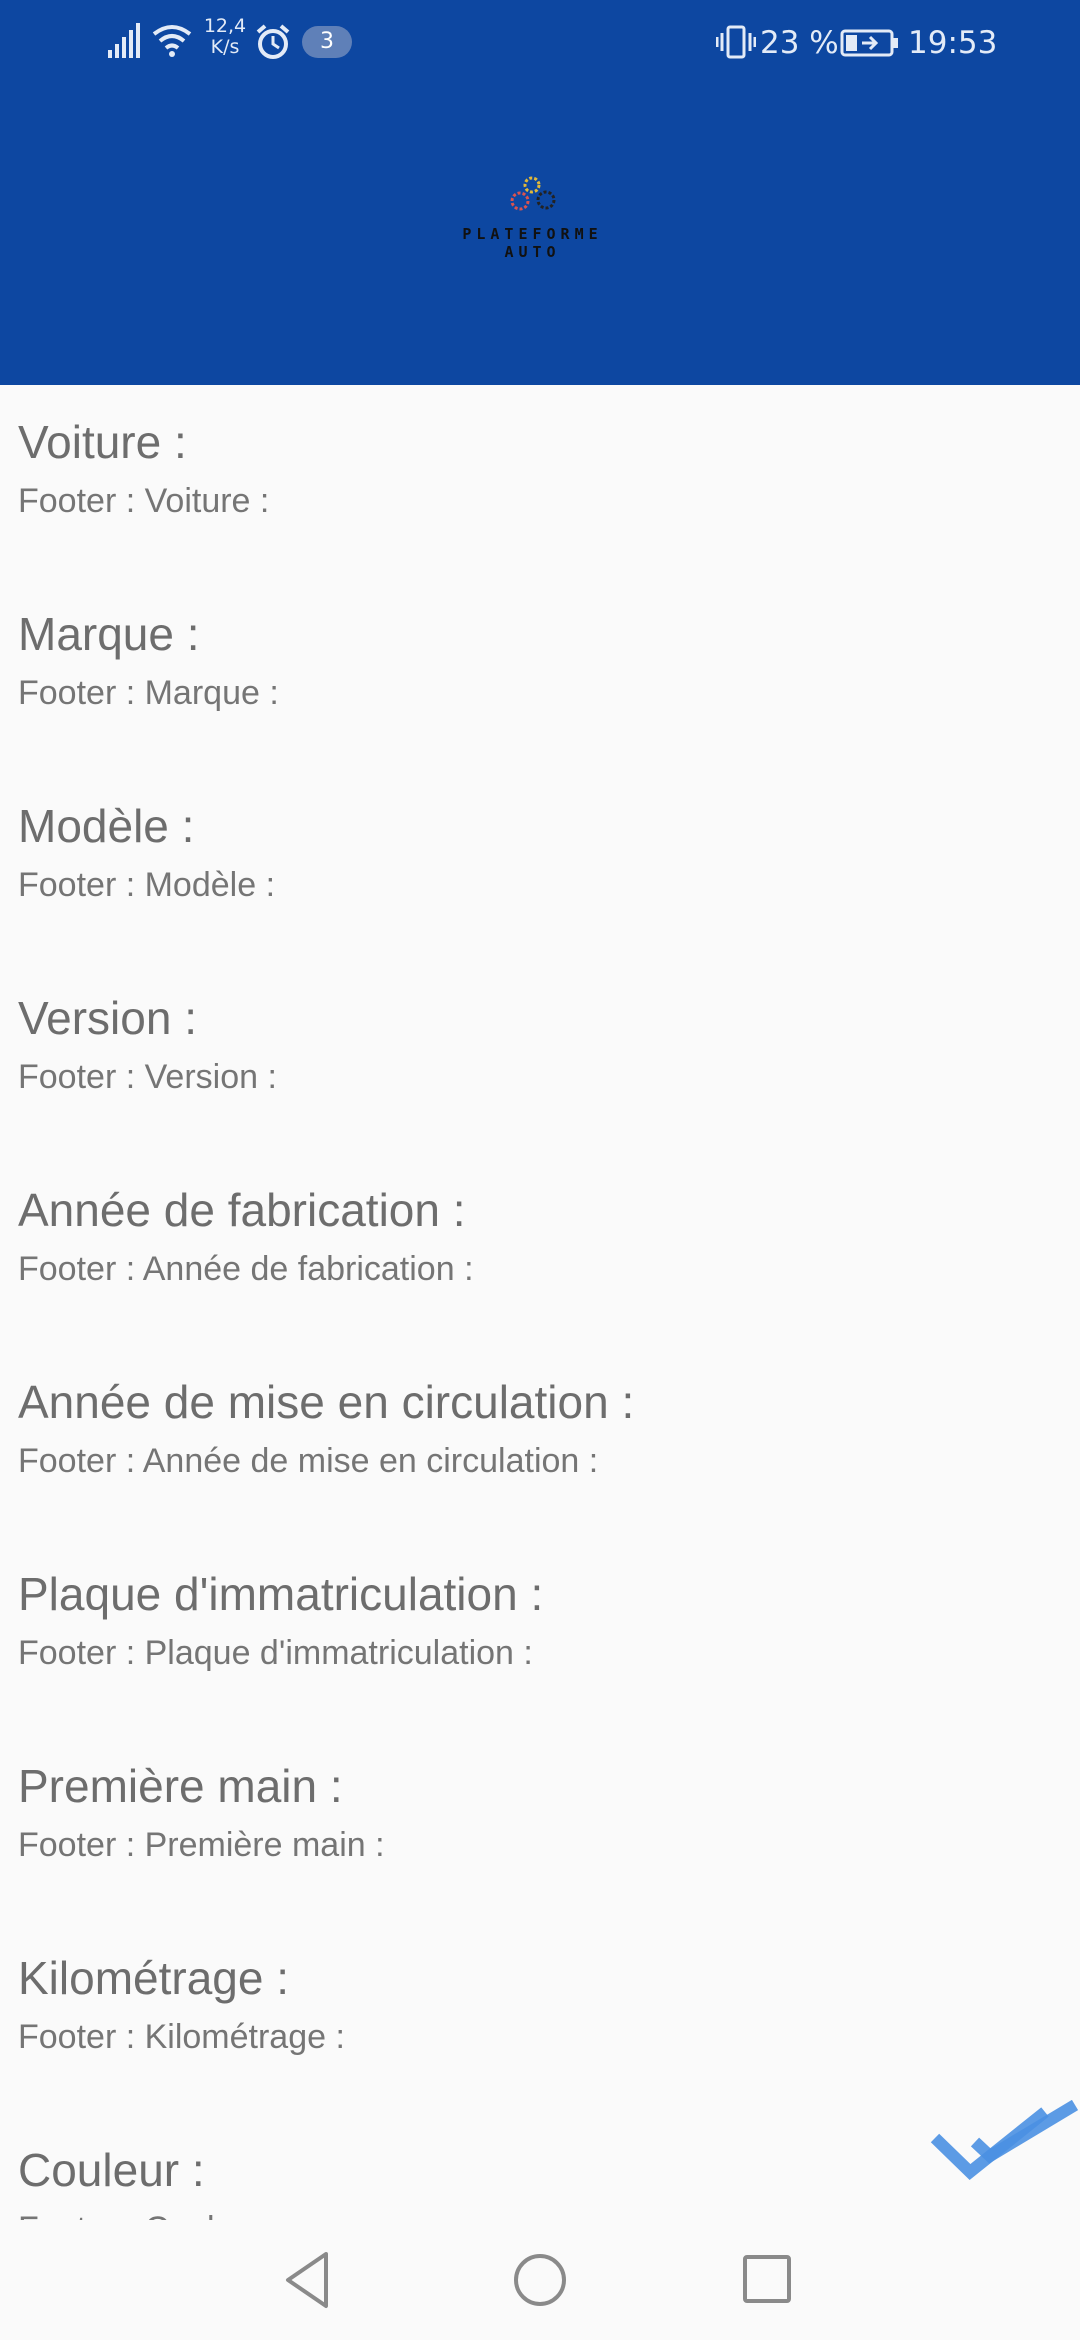 The height and width of the screenshot is (2340, 1080). I want to click on back-triangle-icon, so click(310, 2280).